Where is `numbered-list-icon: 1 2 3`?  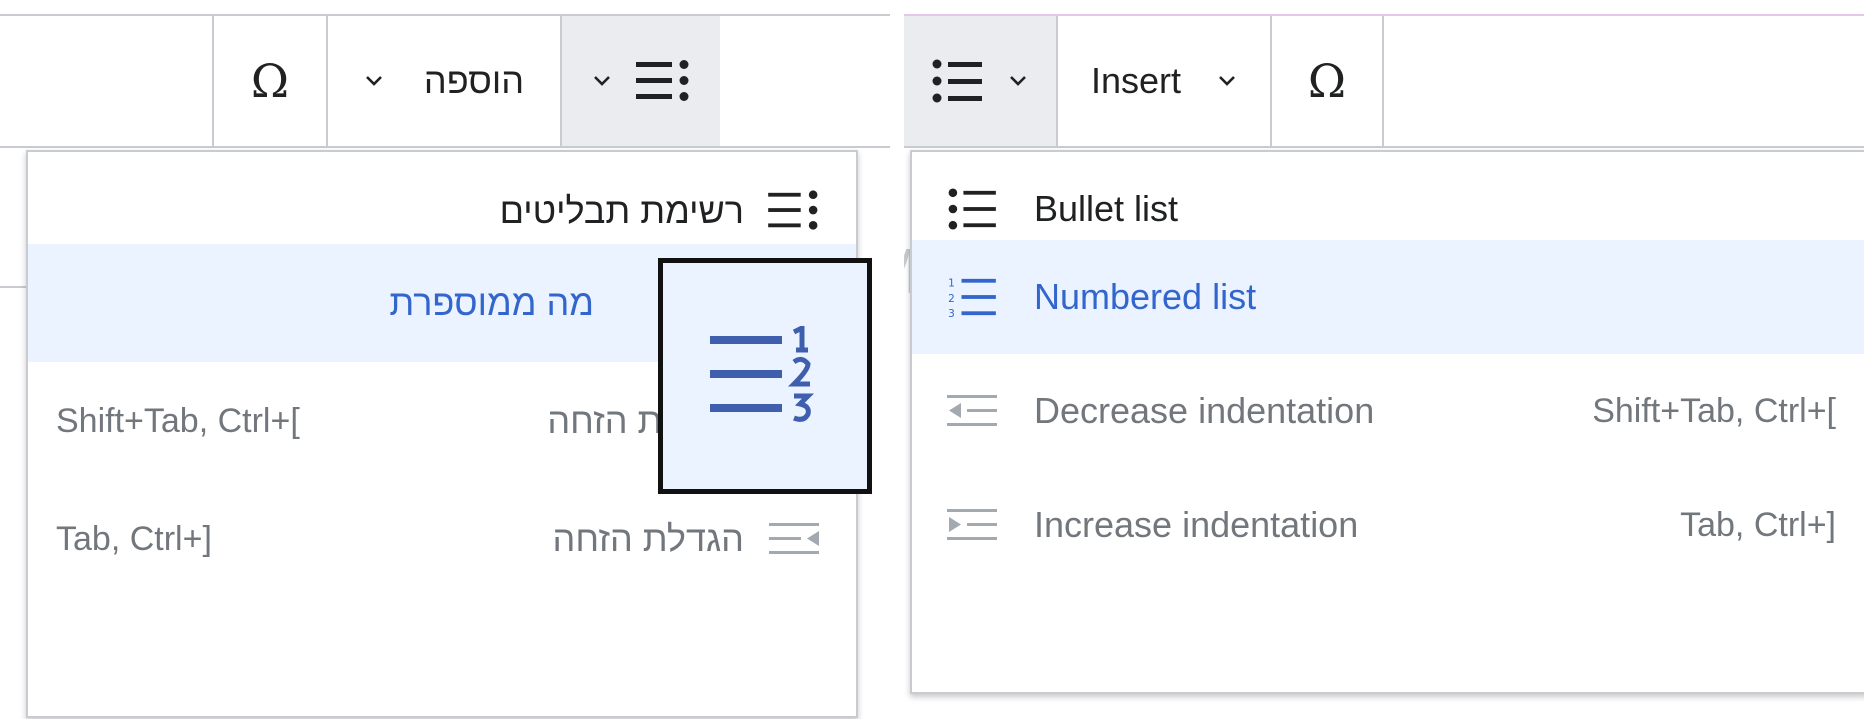
numbered-list-icon: 1 2 3 is located at coordinates (972, 297).